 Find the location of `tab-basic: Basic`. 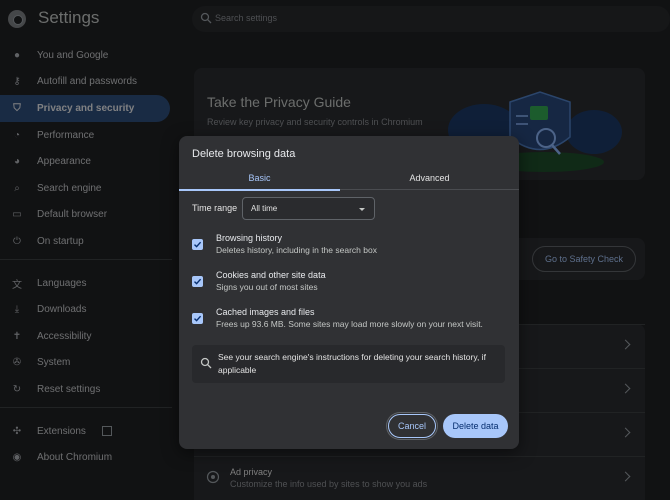

tab-basic: Basic is located at coordinates (259, 178).